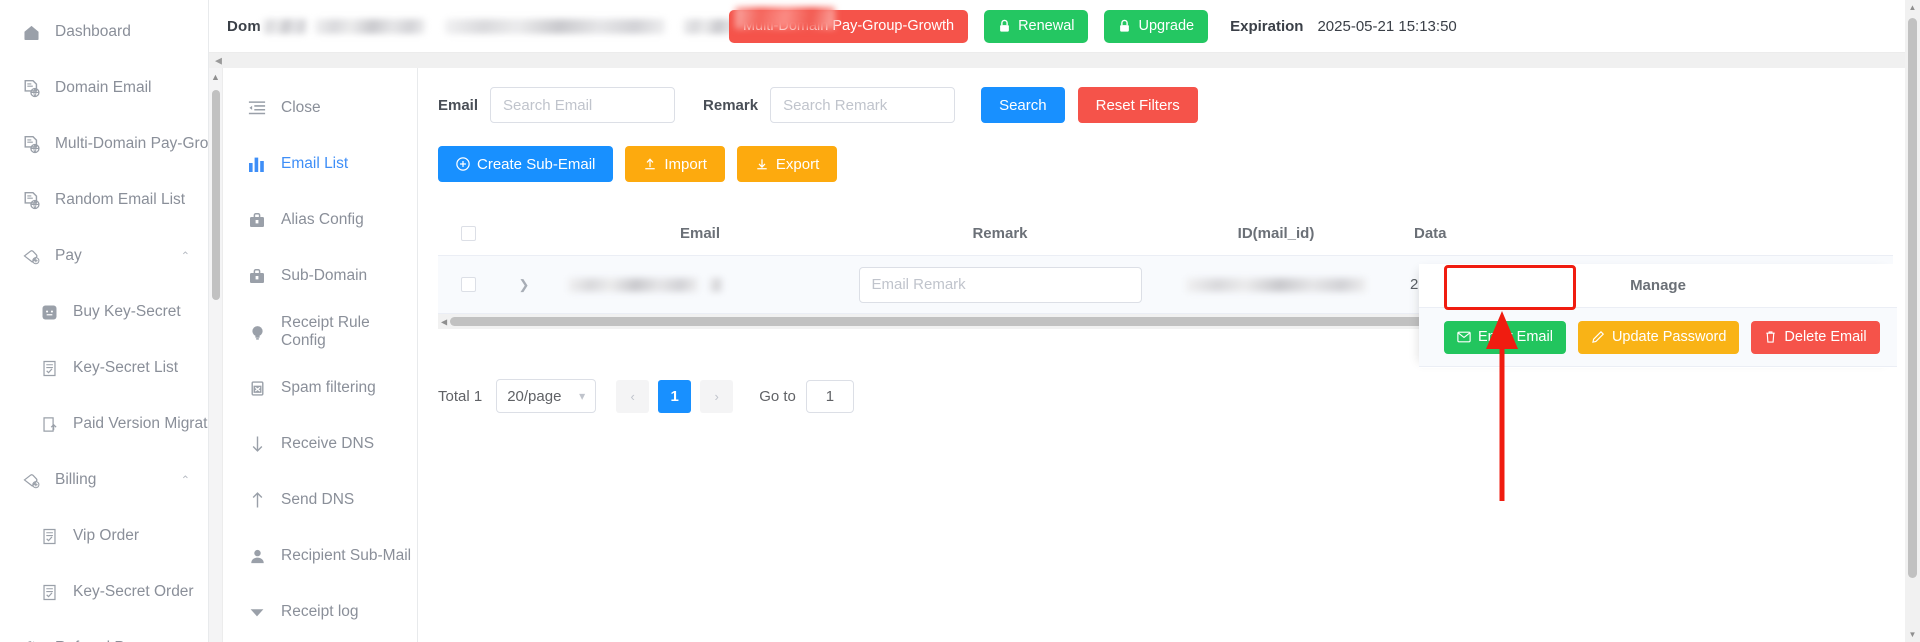 The height and width of the screenshot is (642, 1920). I want to click on next-page-button: ›, so click(717, 396).